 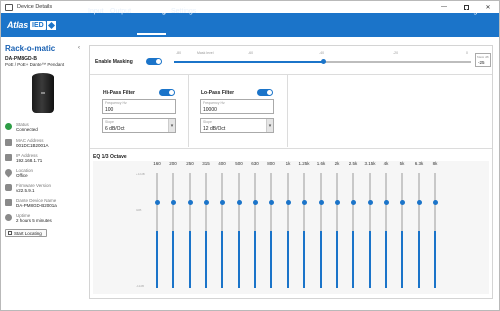 What do you see at coordinates (26, 233) in the screenshot?
I see `start-locating-button: Start Locating` at bounding box center [26, 233].